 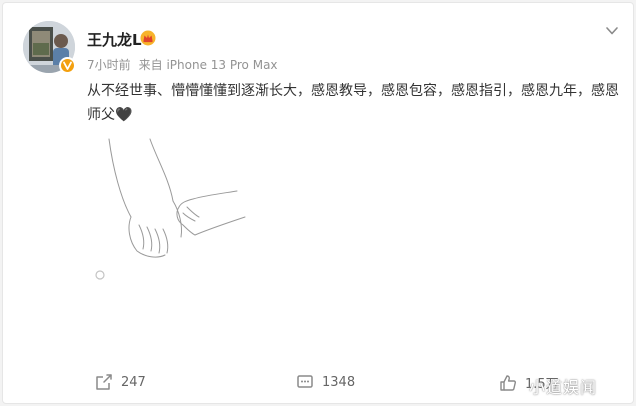 I want to click on comment-count: 1348, so click(x=339, y=382).